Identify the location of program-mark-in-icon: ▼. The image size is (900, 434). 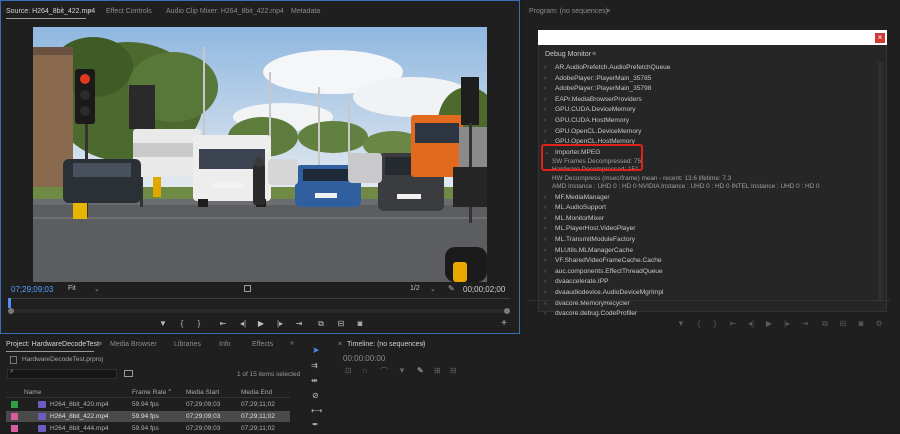
(681, 324).